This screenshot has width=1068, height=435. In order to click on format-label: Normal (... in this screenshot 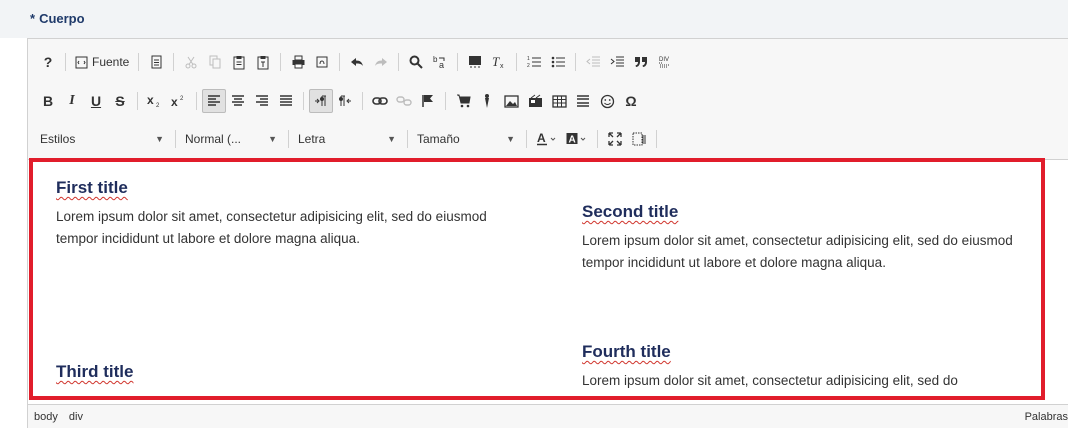, I will do `click(213, 139)`.